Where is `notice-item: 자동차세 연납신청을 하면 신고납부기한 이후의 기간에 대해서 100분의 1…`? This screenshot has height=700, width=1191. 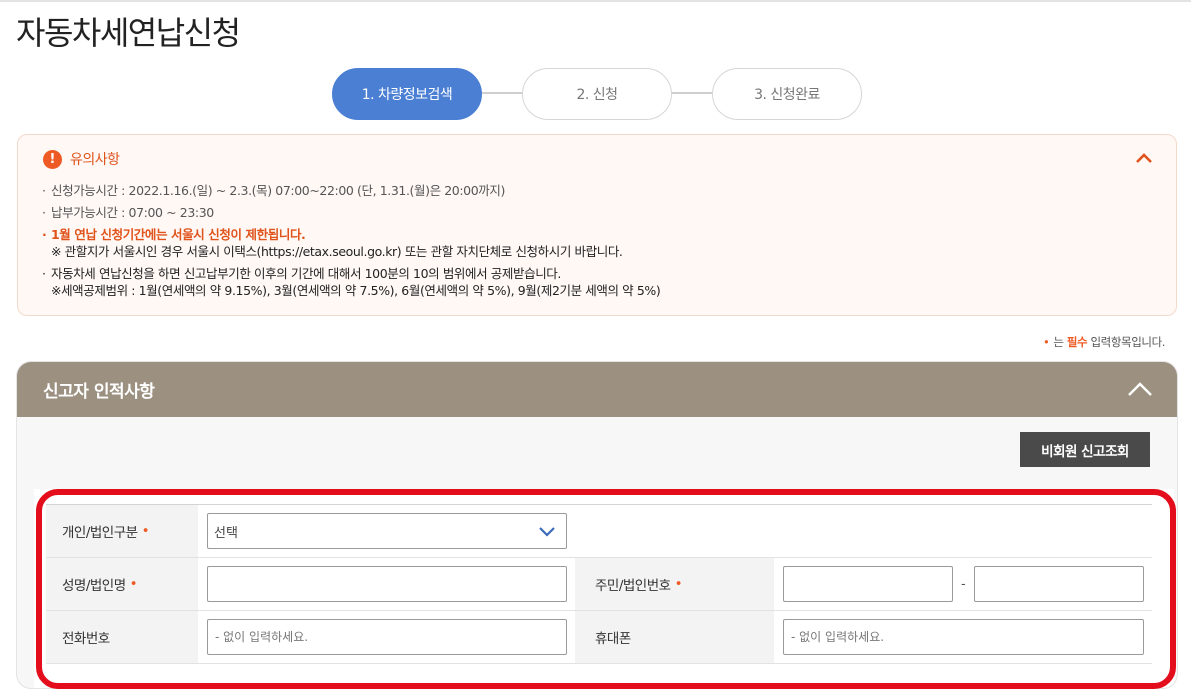 notice-item: 자동차세 연납신청을 하면 신고납부기한 이후의 기간에 대해서 100분의 1… is located at coordinates (351, 273).